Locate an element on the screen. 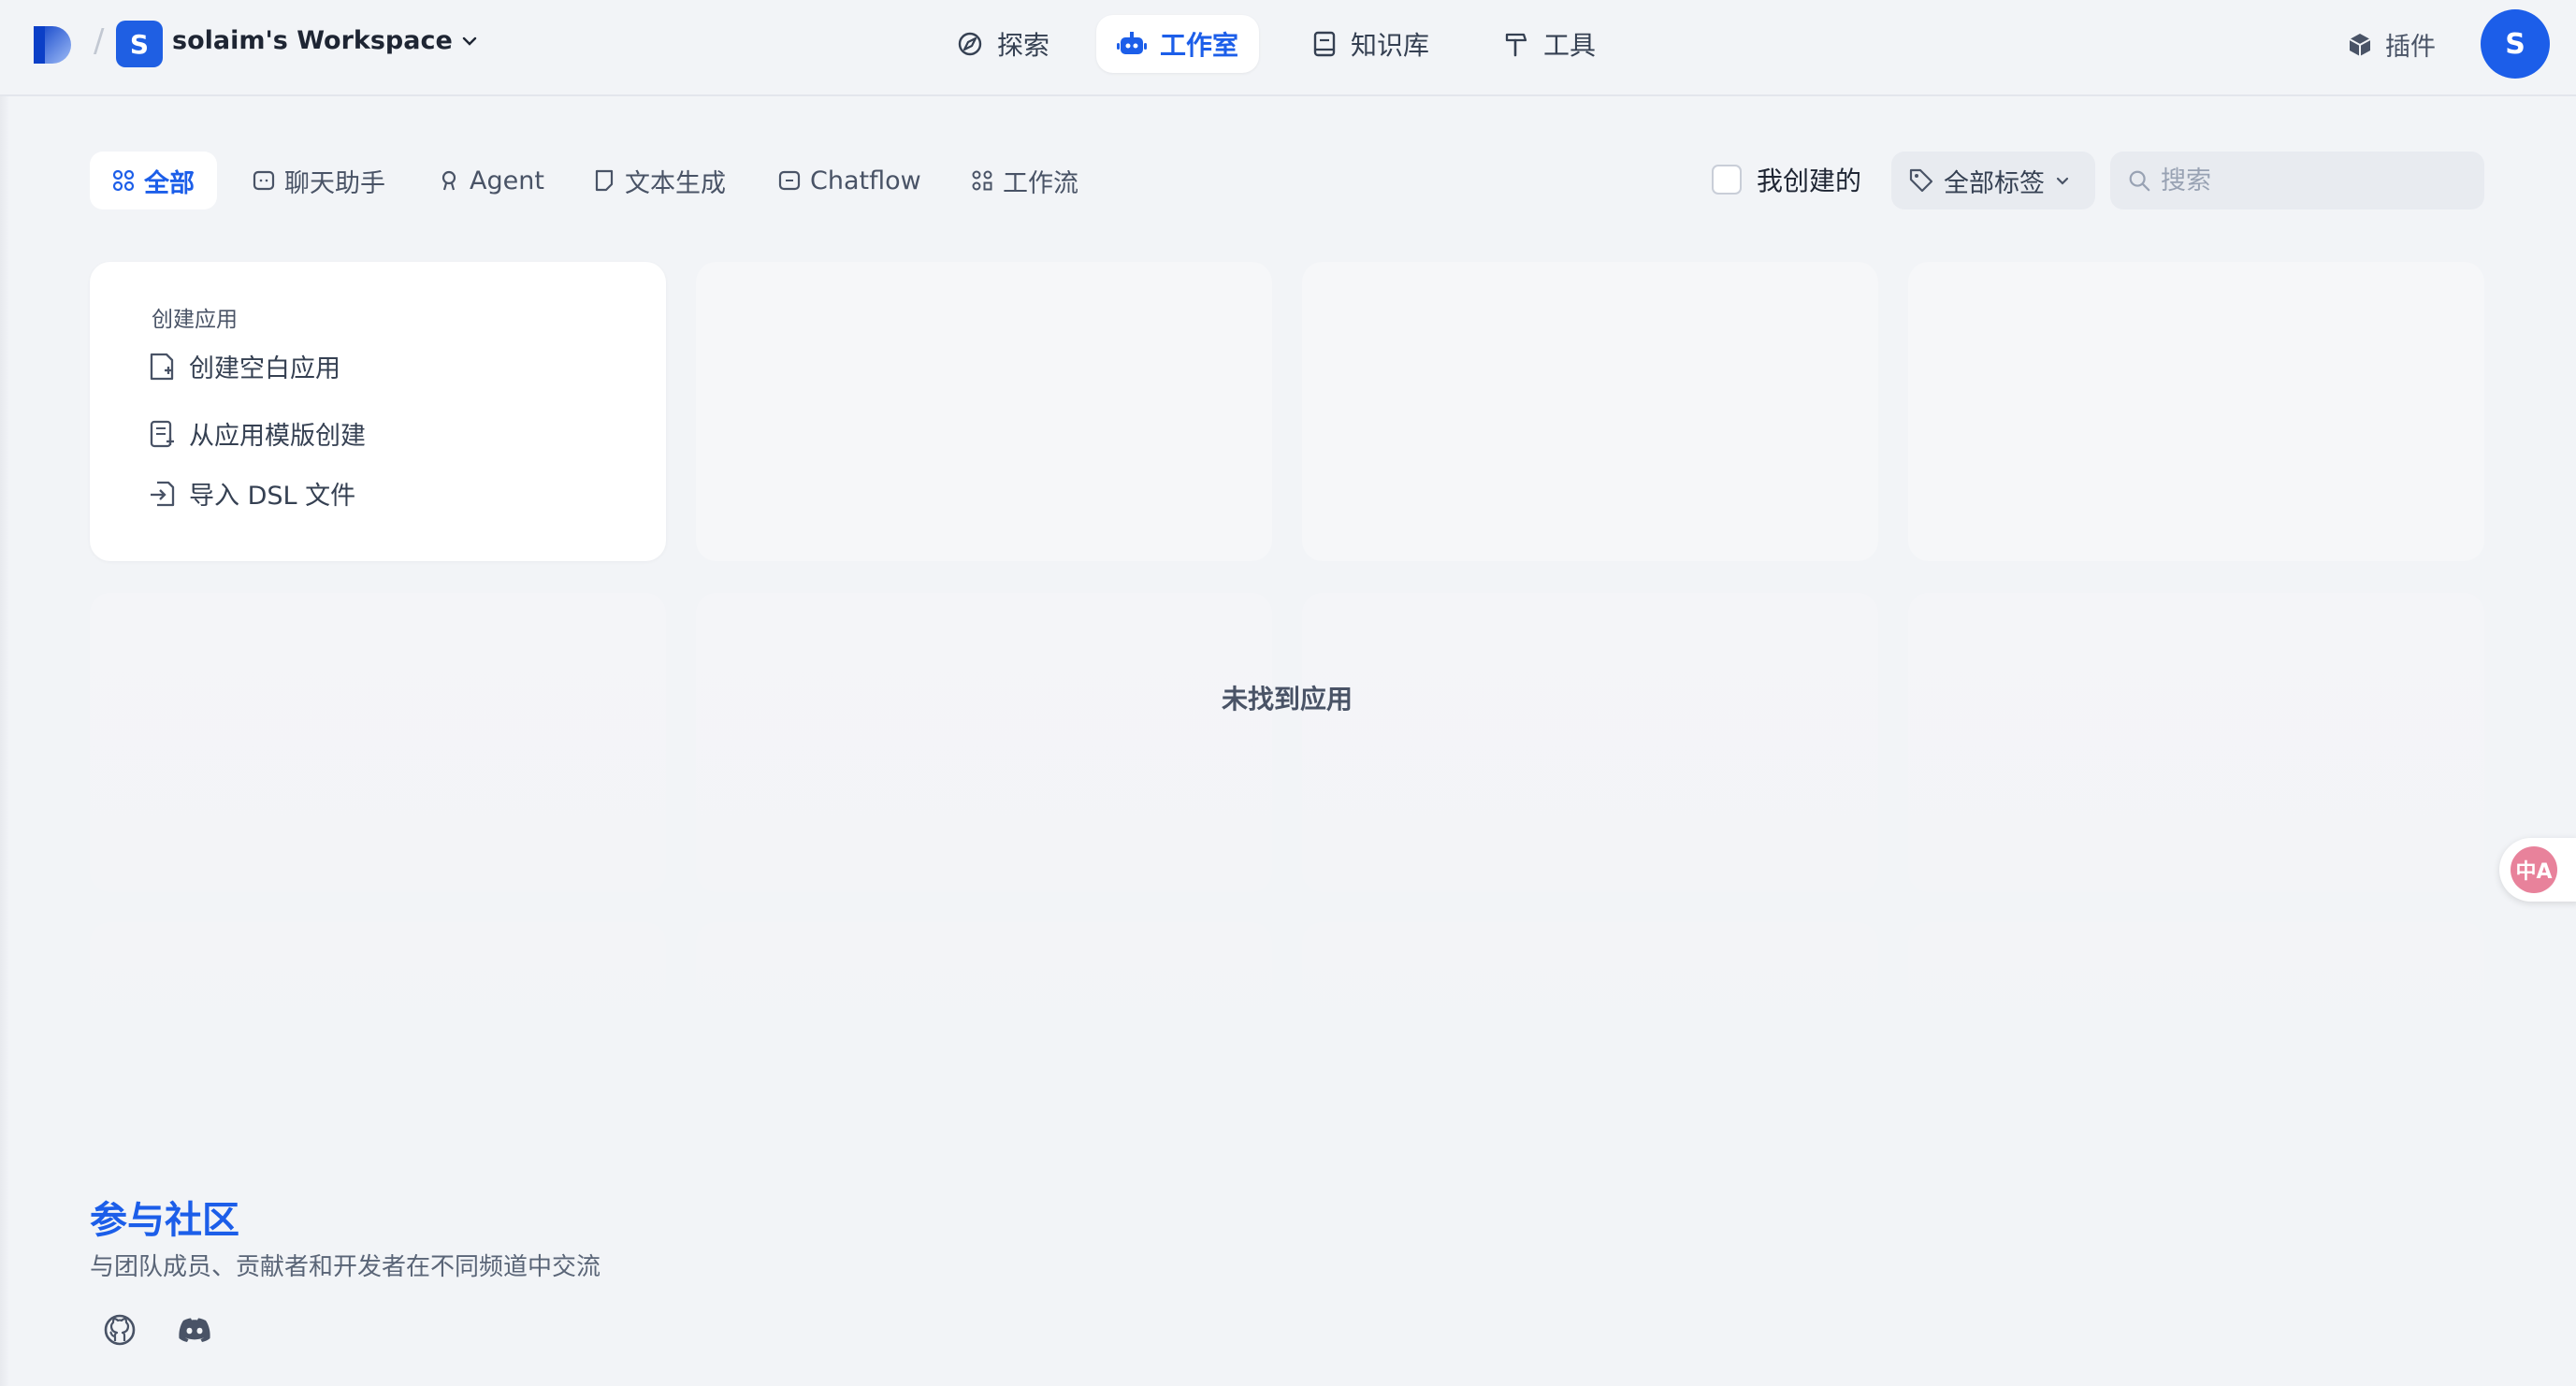  tab-text-generation: 文本生成 is located at coordinates (659, 181).